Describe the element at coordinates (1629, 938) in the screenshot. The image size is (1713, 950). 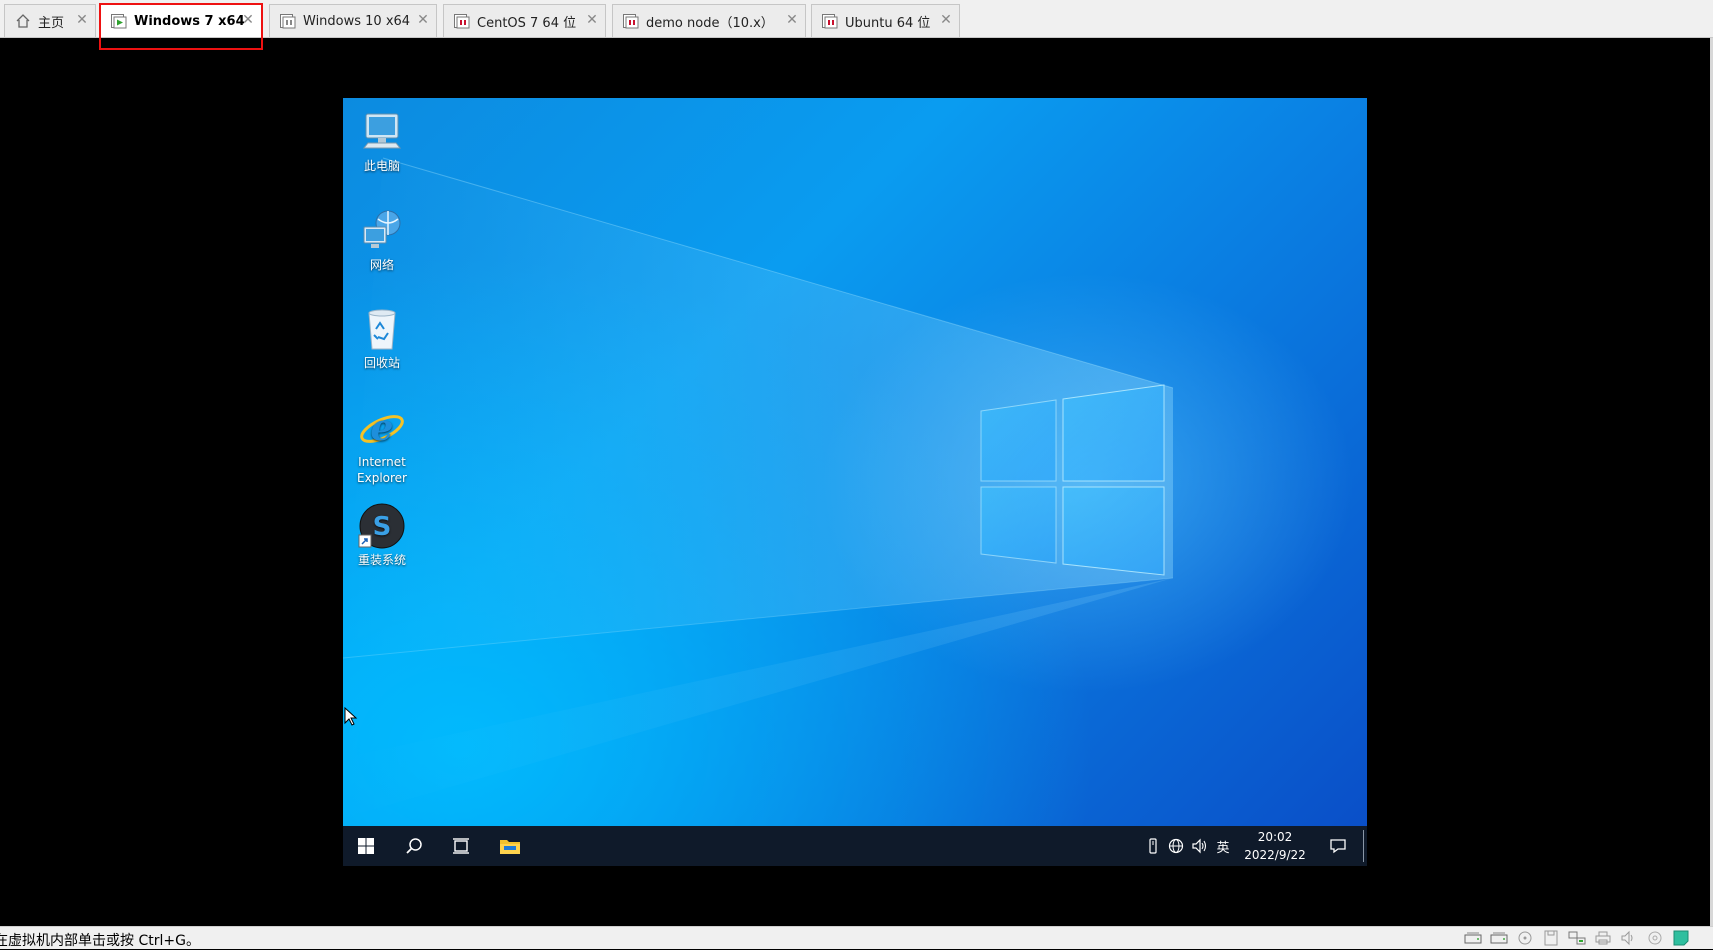
I see `sound-icon` at that location.